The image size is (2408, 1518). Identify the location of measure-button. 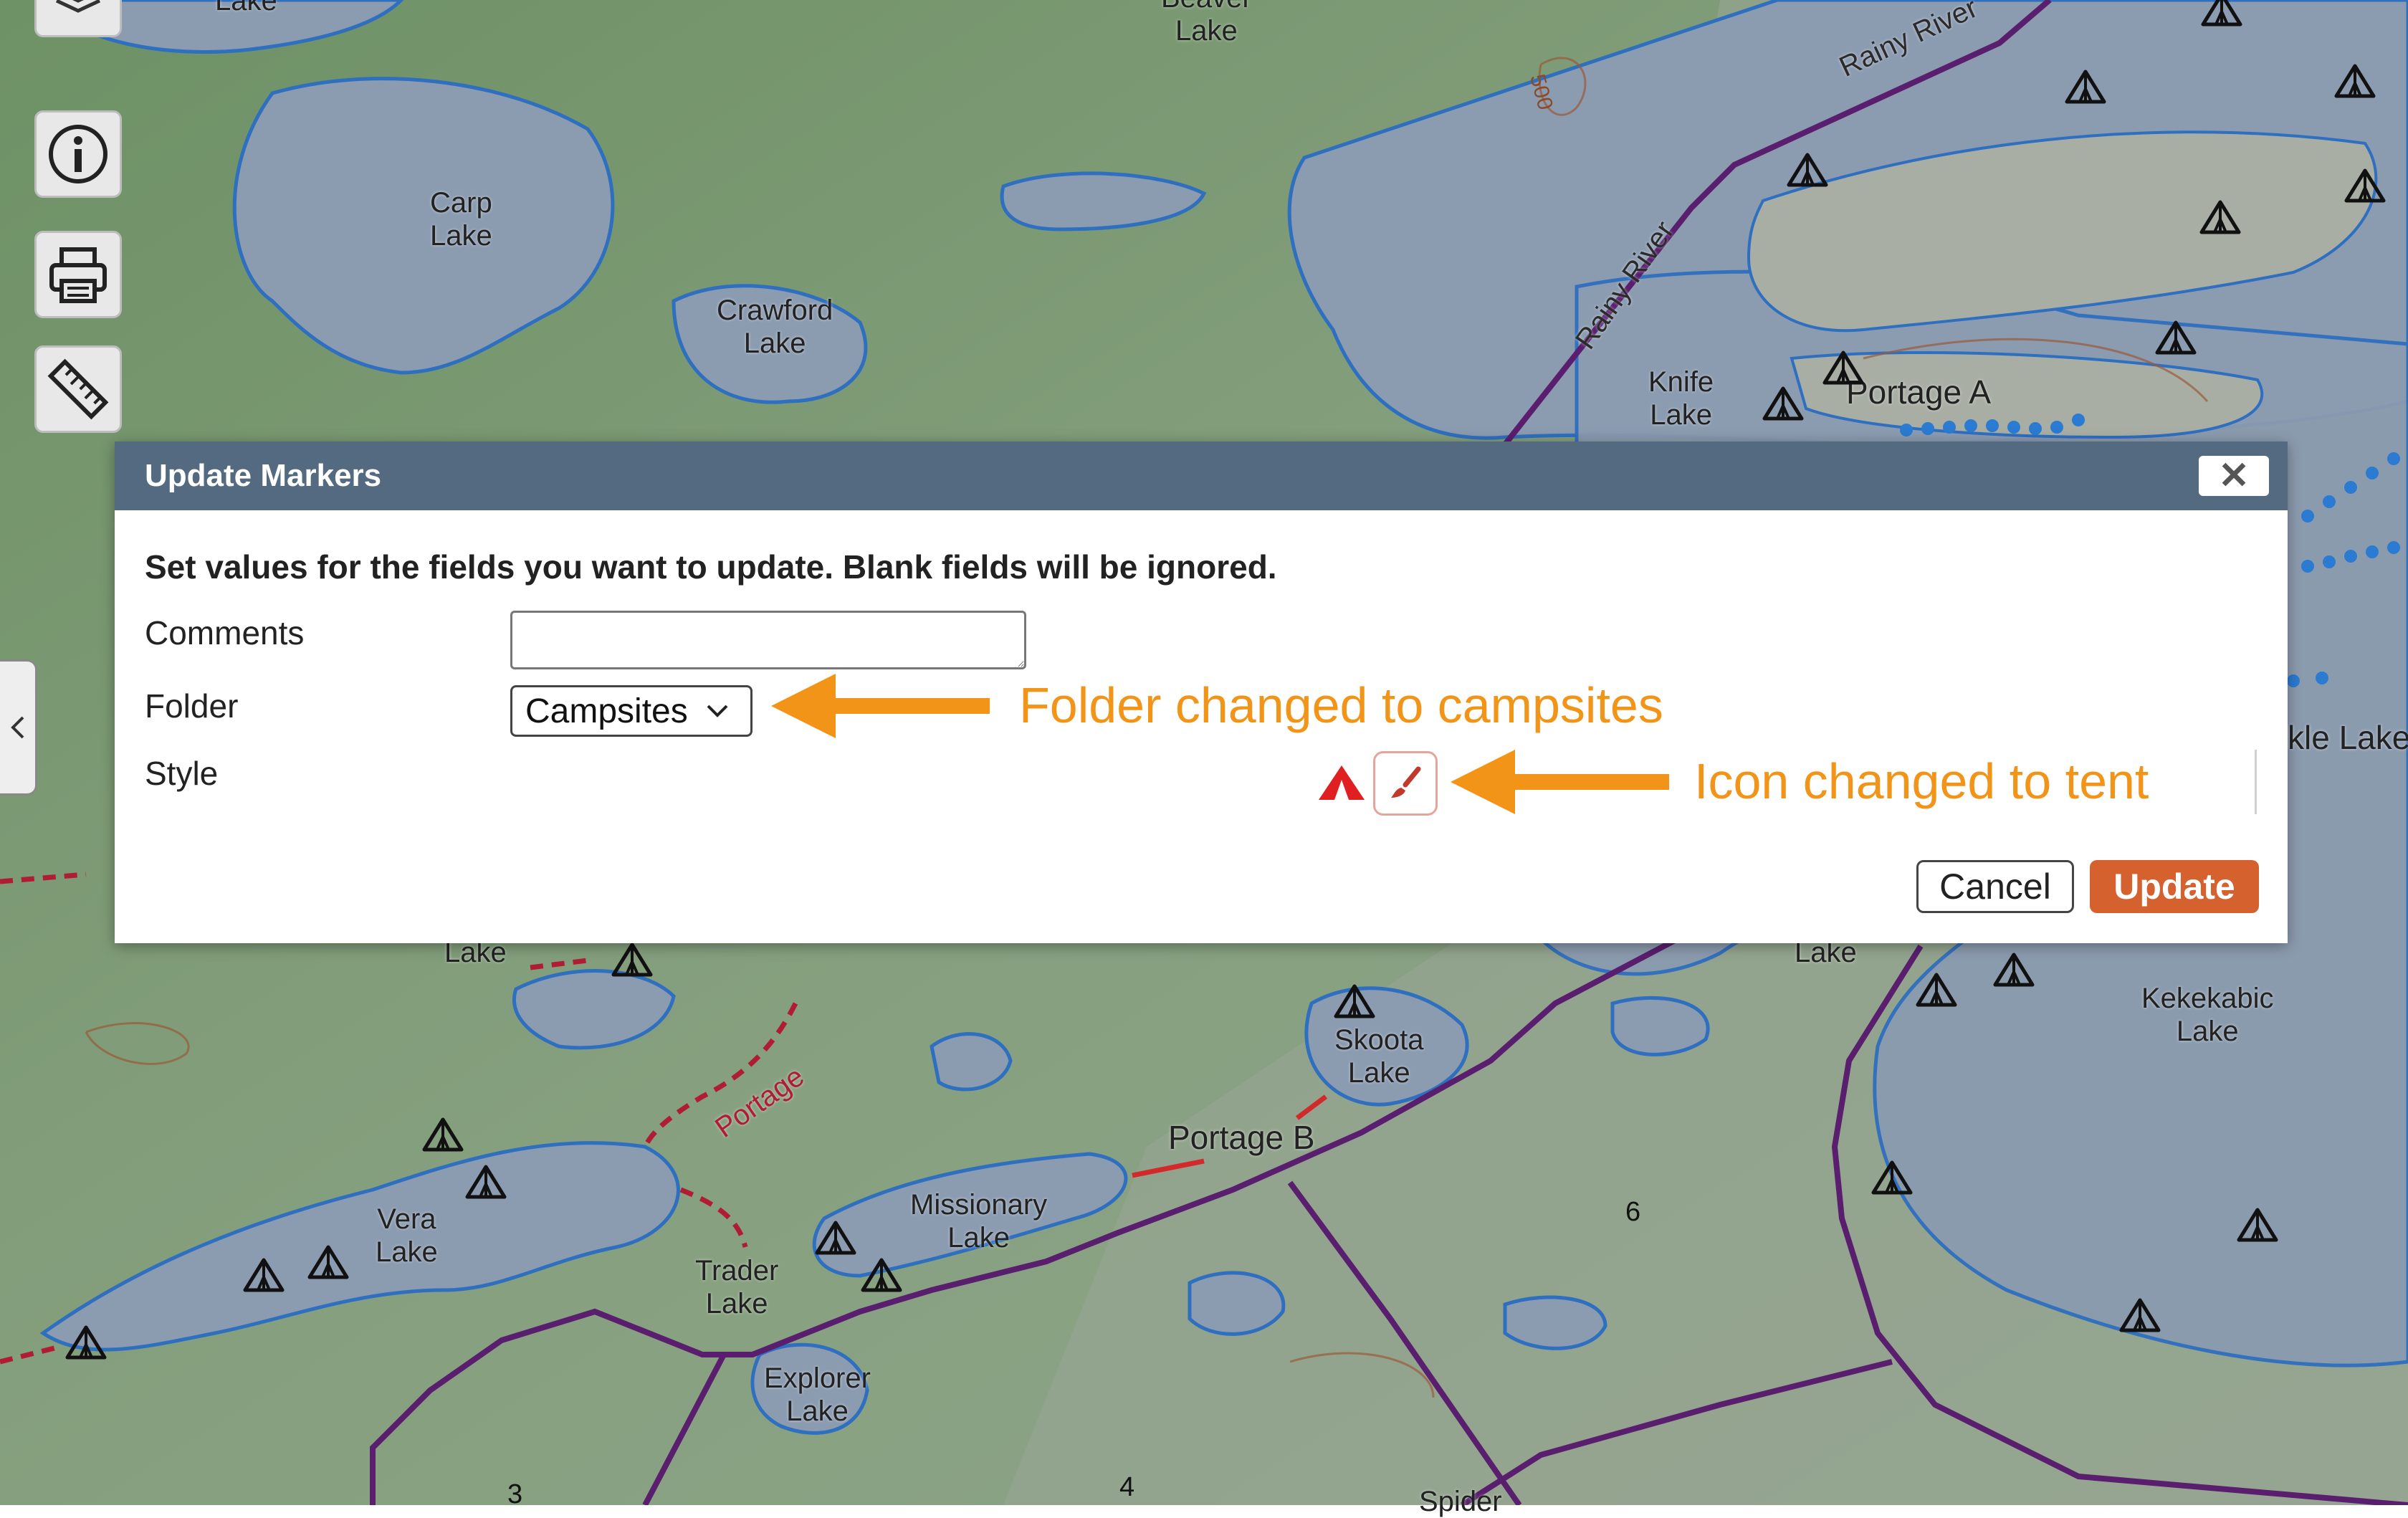
(78, 389).